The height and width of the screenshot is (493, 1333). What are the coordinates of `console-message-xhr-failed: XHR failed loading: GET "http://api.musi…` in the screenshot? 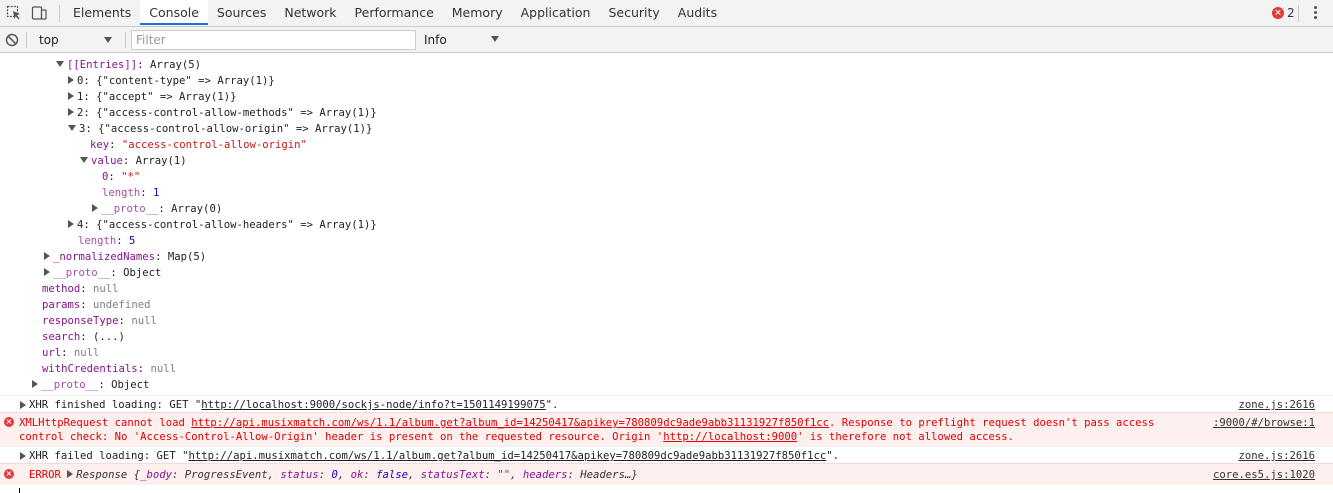 It's located at (666, 454).